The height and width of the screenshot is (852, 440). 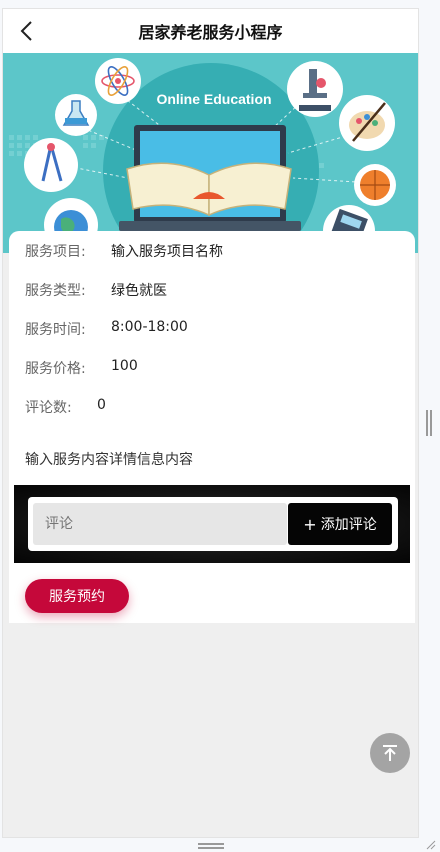 I want to click on comment-section: + 添加评论, so click(x=212, y=524).